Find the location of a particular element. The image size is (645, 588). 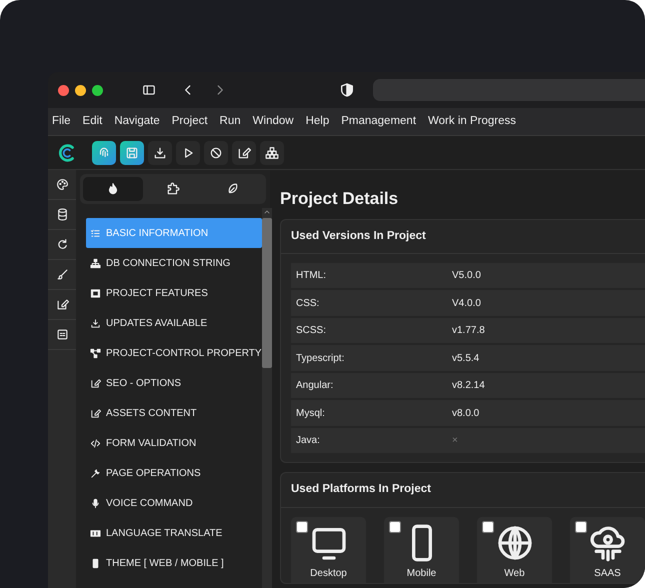

page-title: Project Details is located at coordinates (340, 199).